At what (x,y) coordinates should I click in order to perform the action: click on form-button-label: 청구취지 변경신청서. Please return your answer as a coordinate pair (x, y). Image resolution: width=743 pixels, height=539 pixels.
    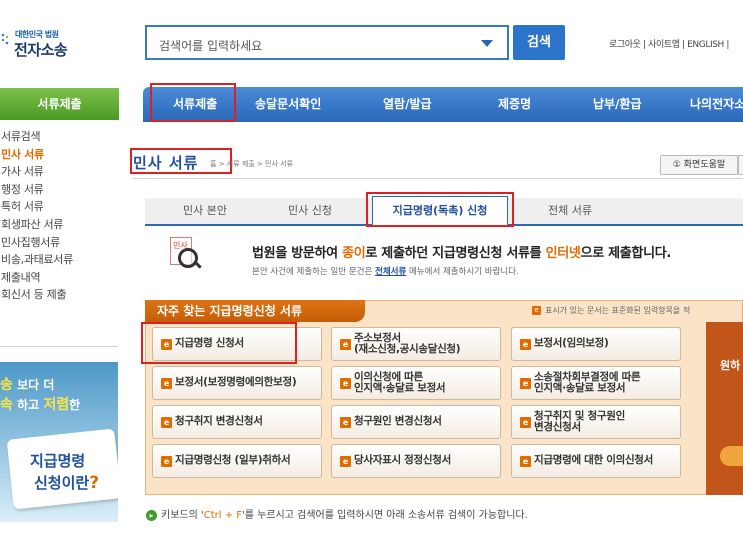
    Looking at the image, I should click on (219, 421).